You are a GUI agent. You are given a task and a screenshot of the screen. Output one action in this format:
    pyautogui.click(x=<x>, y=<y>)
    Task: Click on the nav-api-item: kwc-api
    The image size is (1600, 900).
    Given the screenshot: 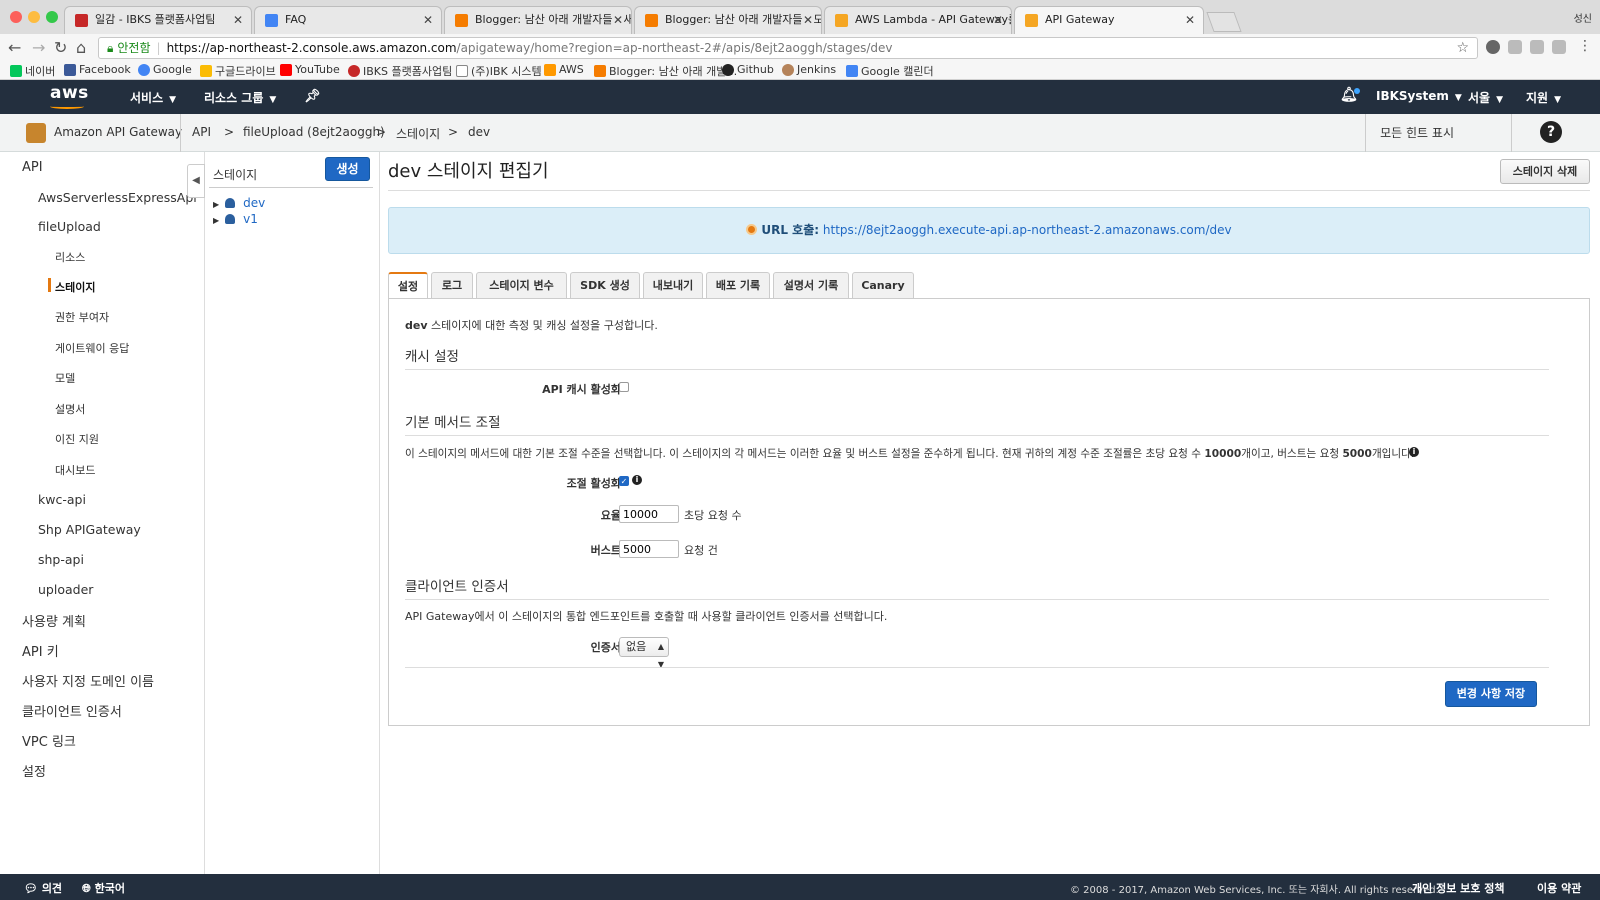 What is the action you would take?
    pyautogui.click(x=62, y=499)
    